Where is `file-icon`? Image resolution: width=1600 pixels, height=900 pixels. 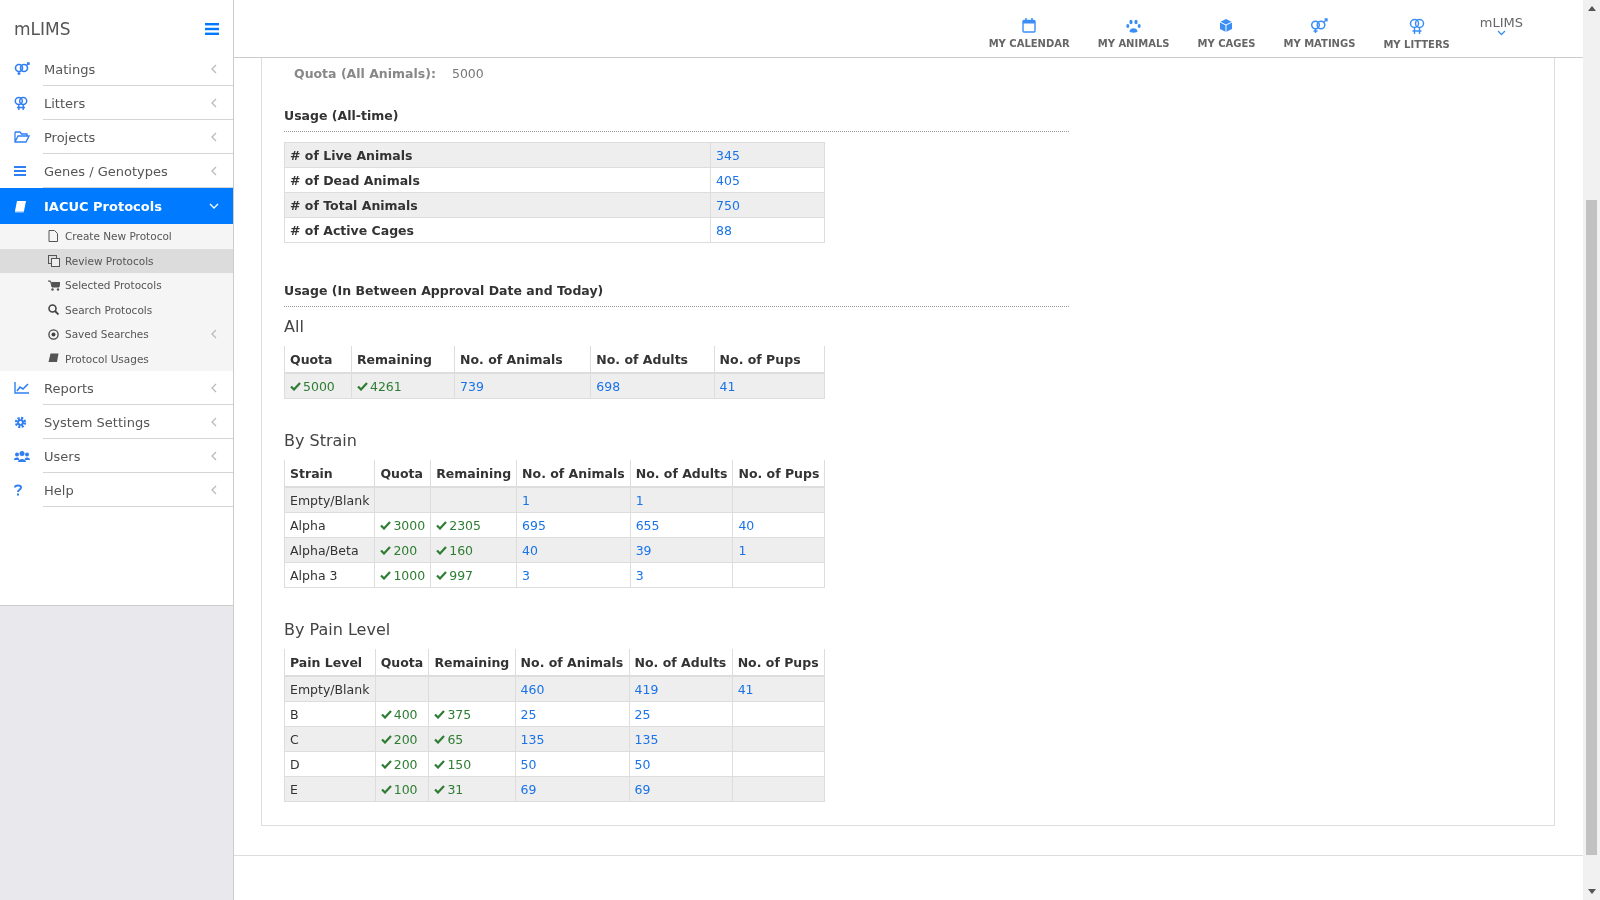 file-icon is located at coordinates (53, 236).